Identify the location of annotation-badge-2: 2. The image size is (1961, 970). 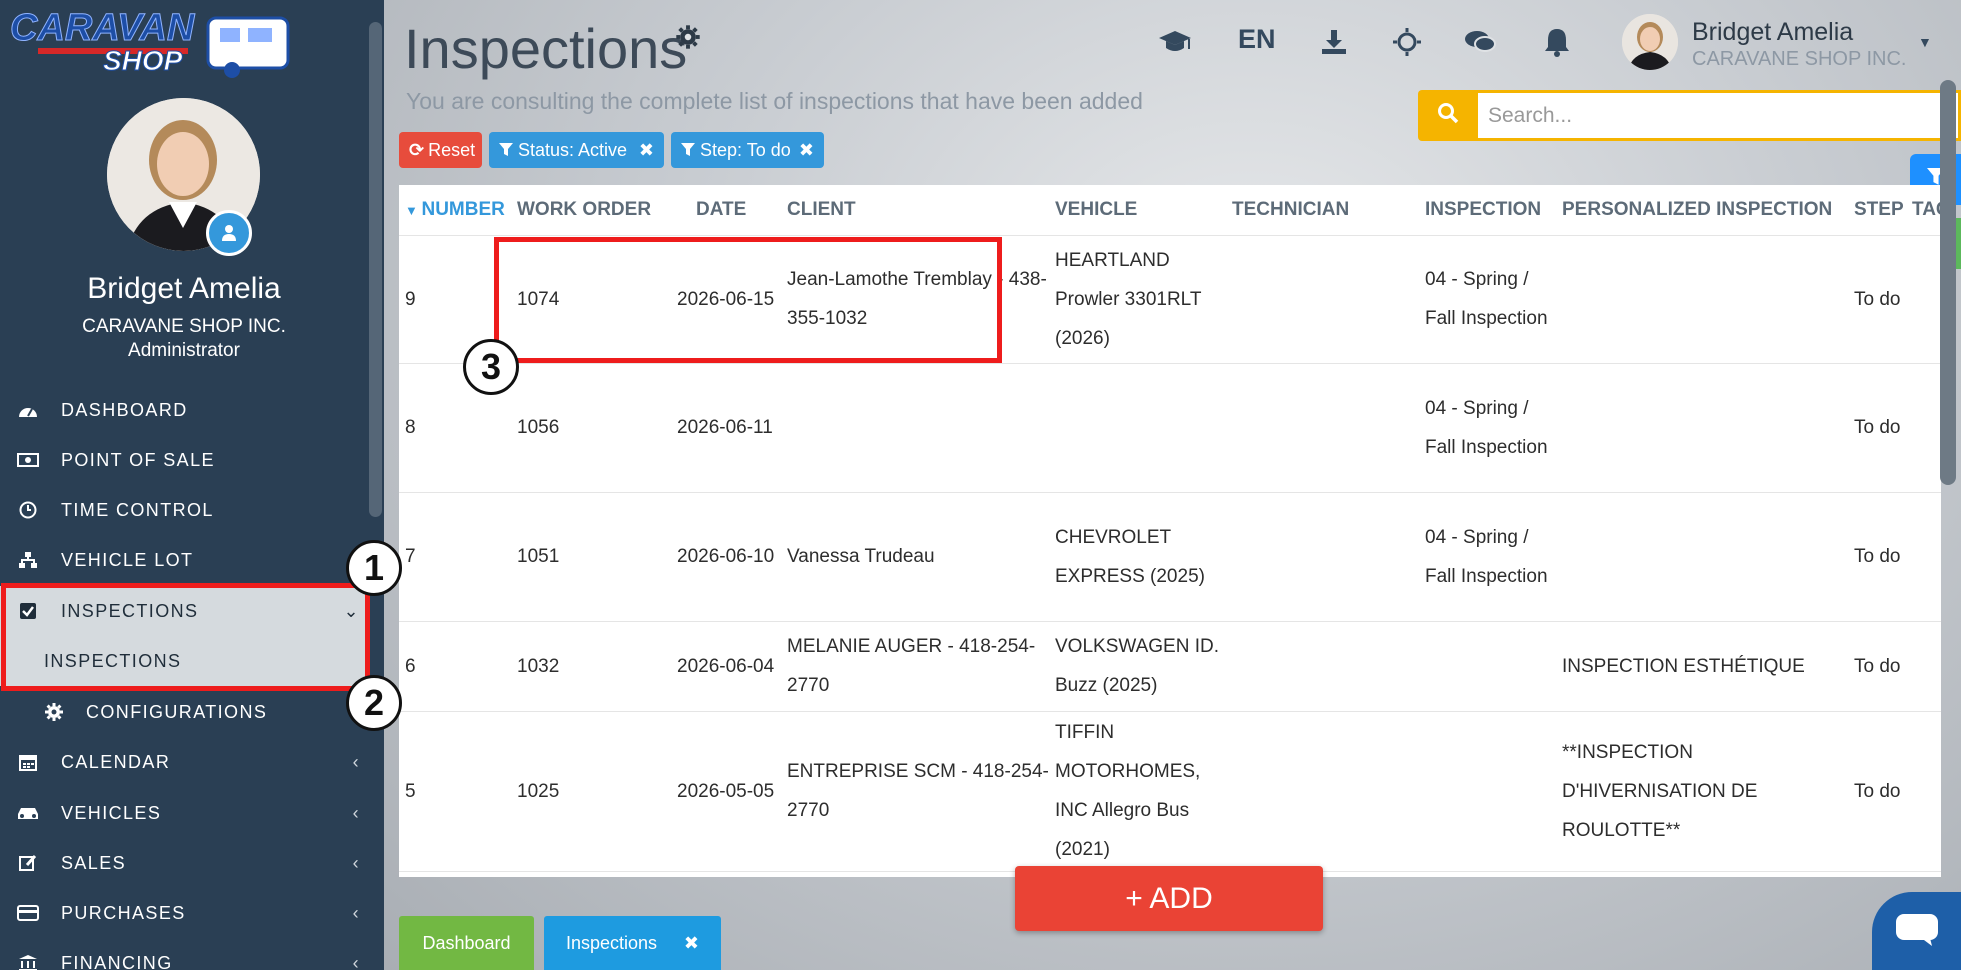
(374, 703).